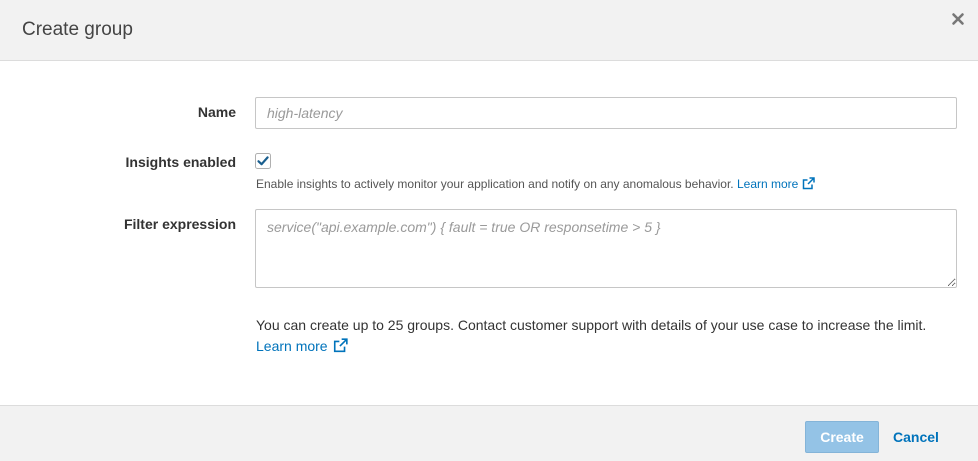  I want to click on filter-expression-textarea, so click(606, 248).